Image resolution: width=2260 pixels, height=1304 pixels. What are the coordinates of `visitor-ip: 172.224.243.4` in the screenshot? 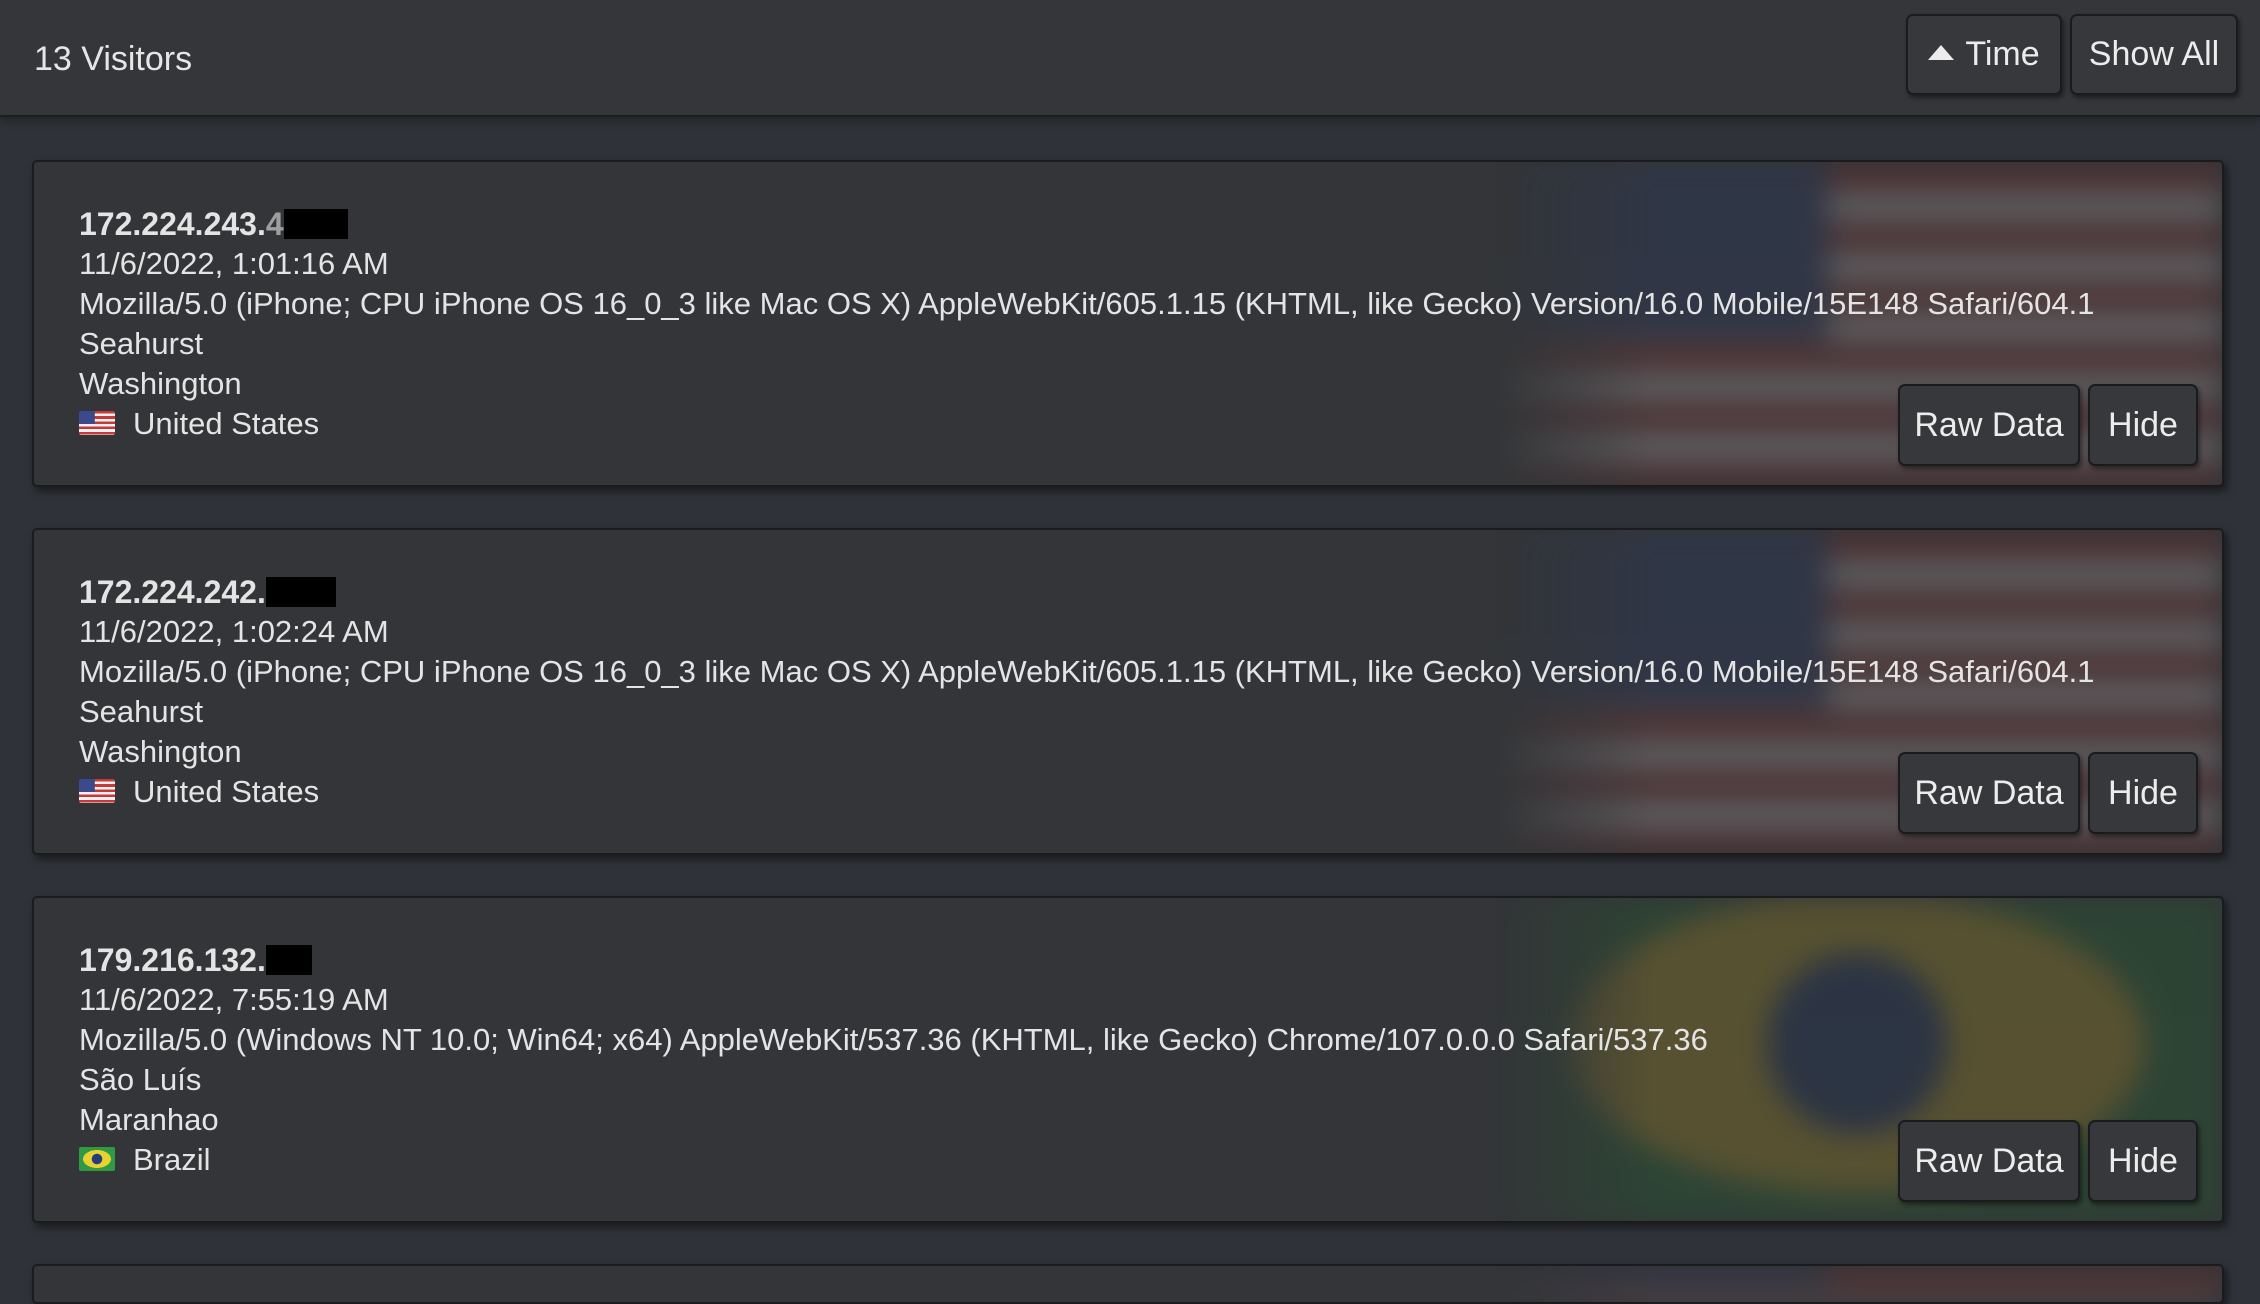 It's located at (1087, 224).